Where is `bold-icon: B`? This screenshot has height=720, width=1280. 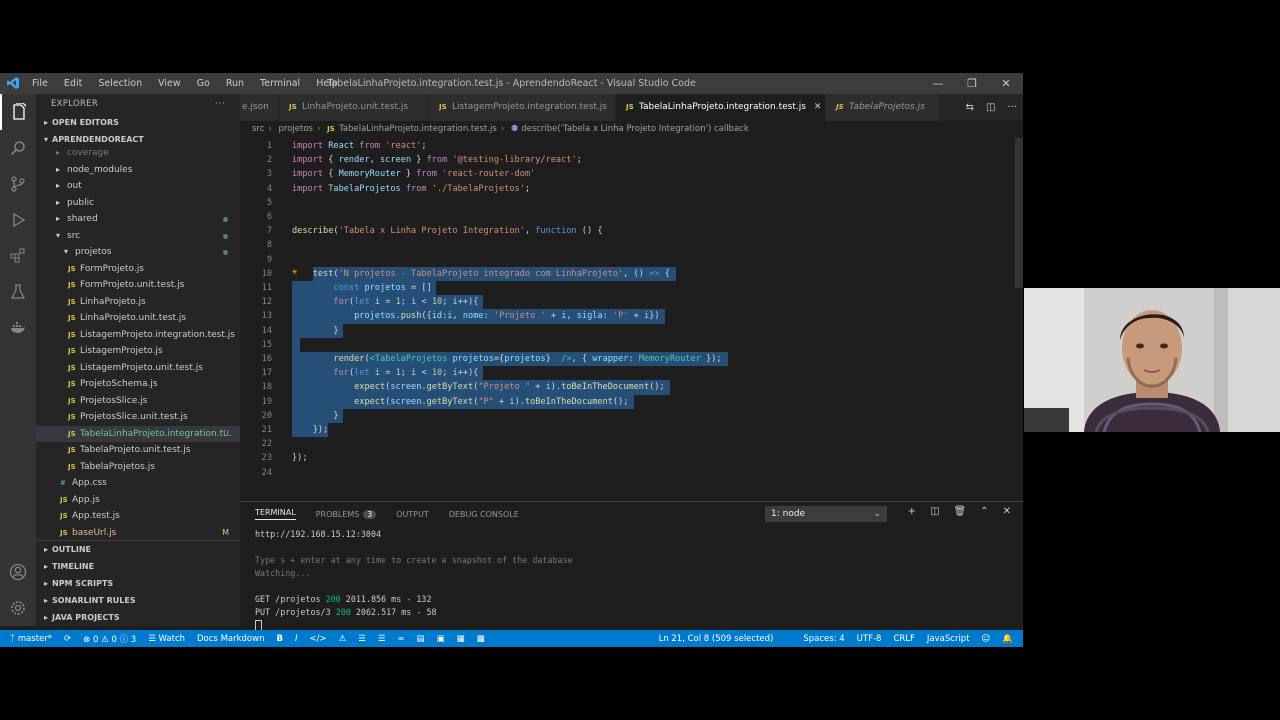
bold-icon: B is located at coordinates (279, 639).